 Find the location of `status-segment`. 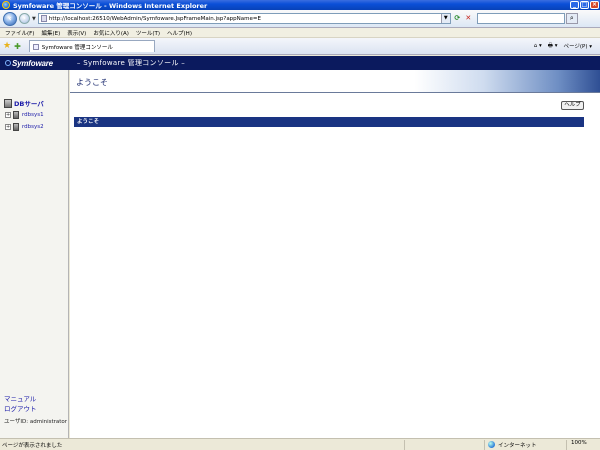

status-segment is located at coordinates (444, 444).